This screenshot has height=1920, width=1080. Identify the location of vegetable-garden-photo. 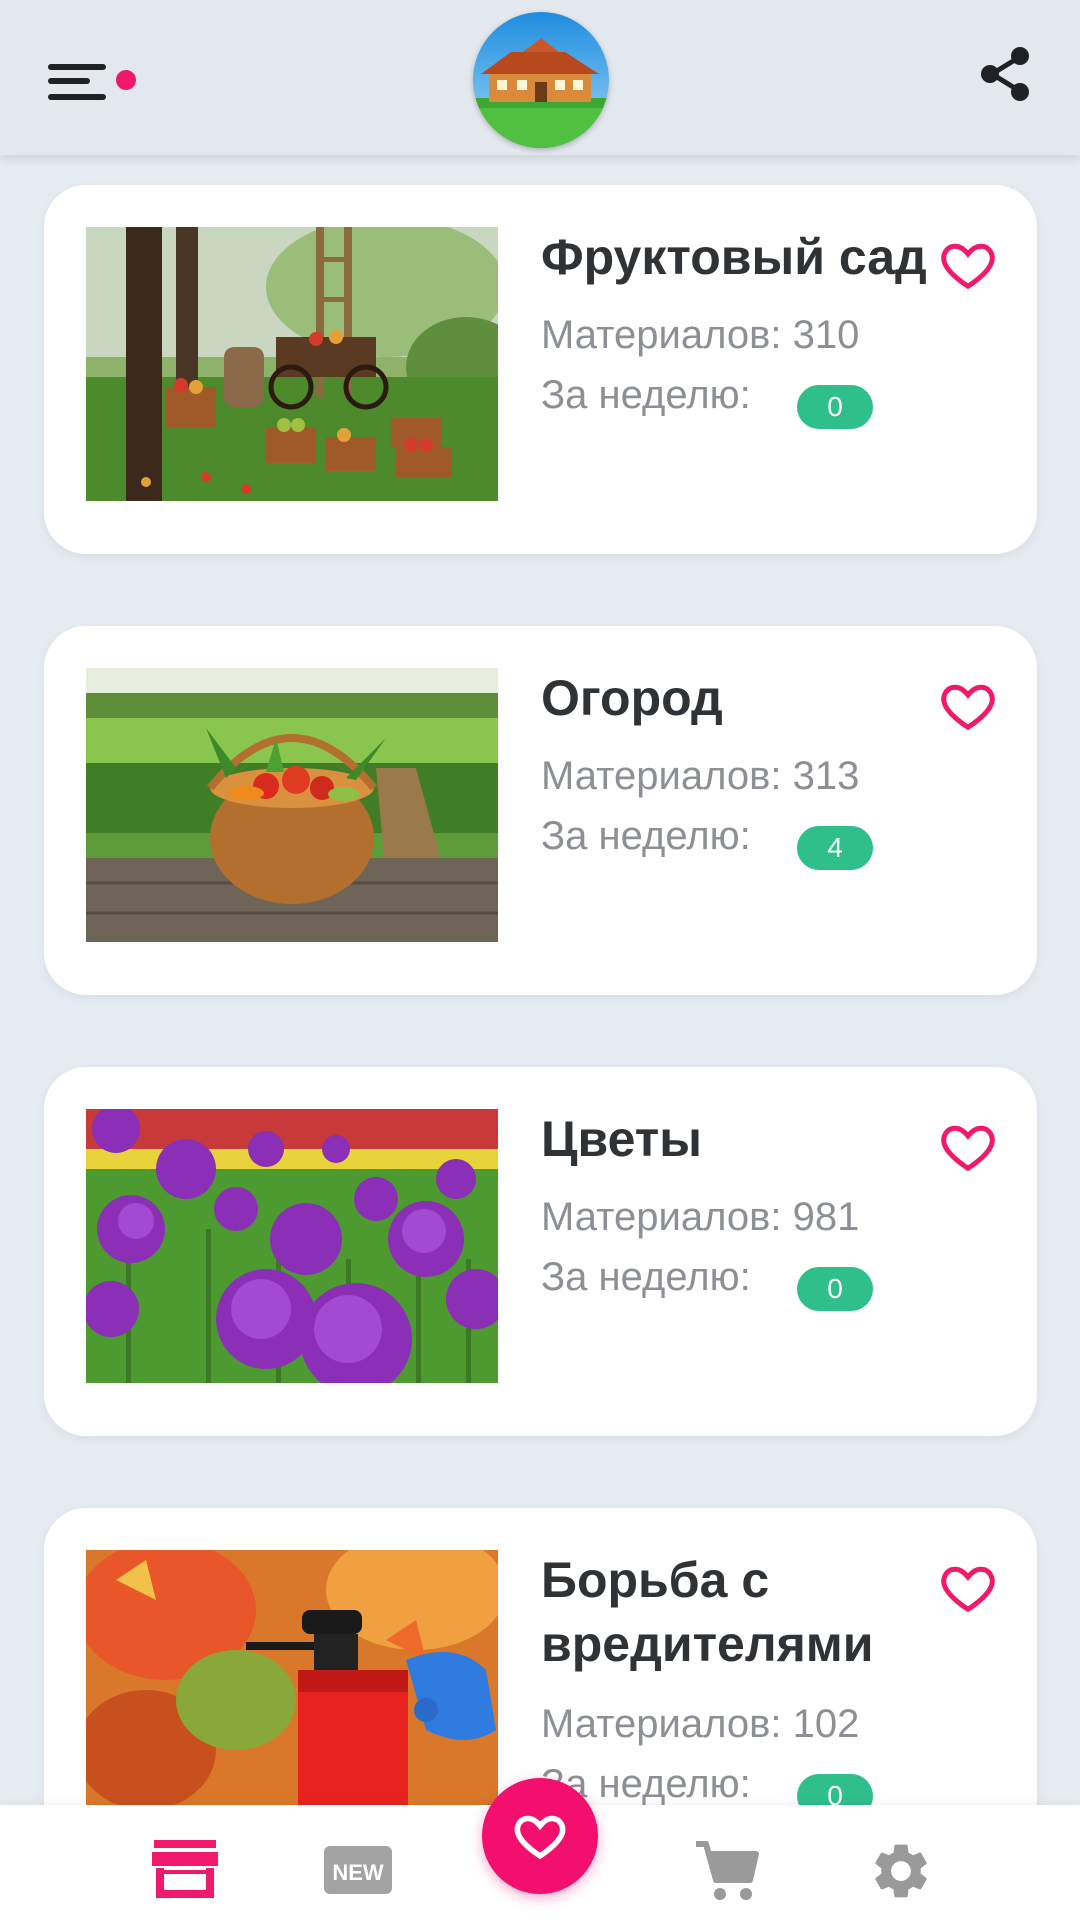
(292, 805).